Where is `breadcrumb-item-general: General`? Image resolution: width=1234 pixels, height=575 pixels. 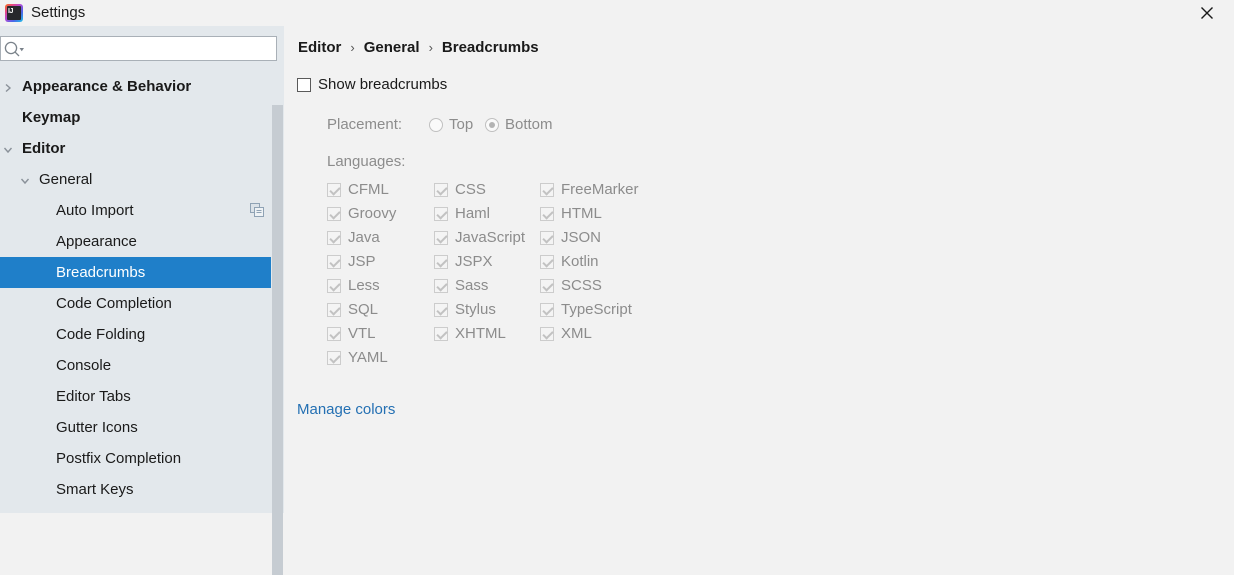
breadcrumb-item-general: General is located at coordinates (392, 47).